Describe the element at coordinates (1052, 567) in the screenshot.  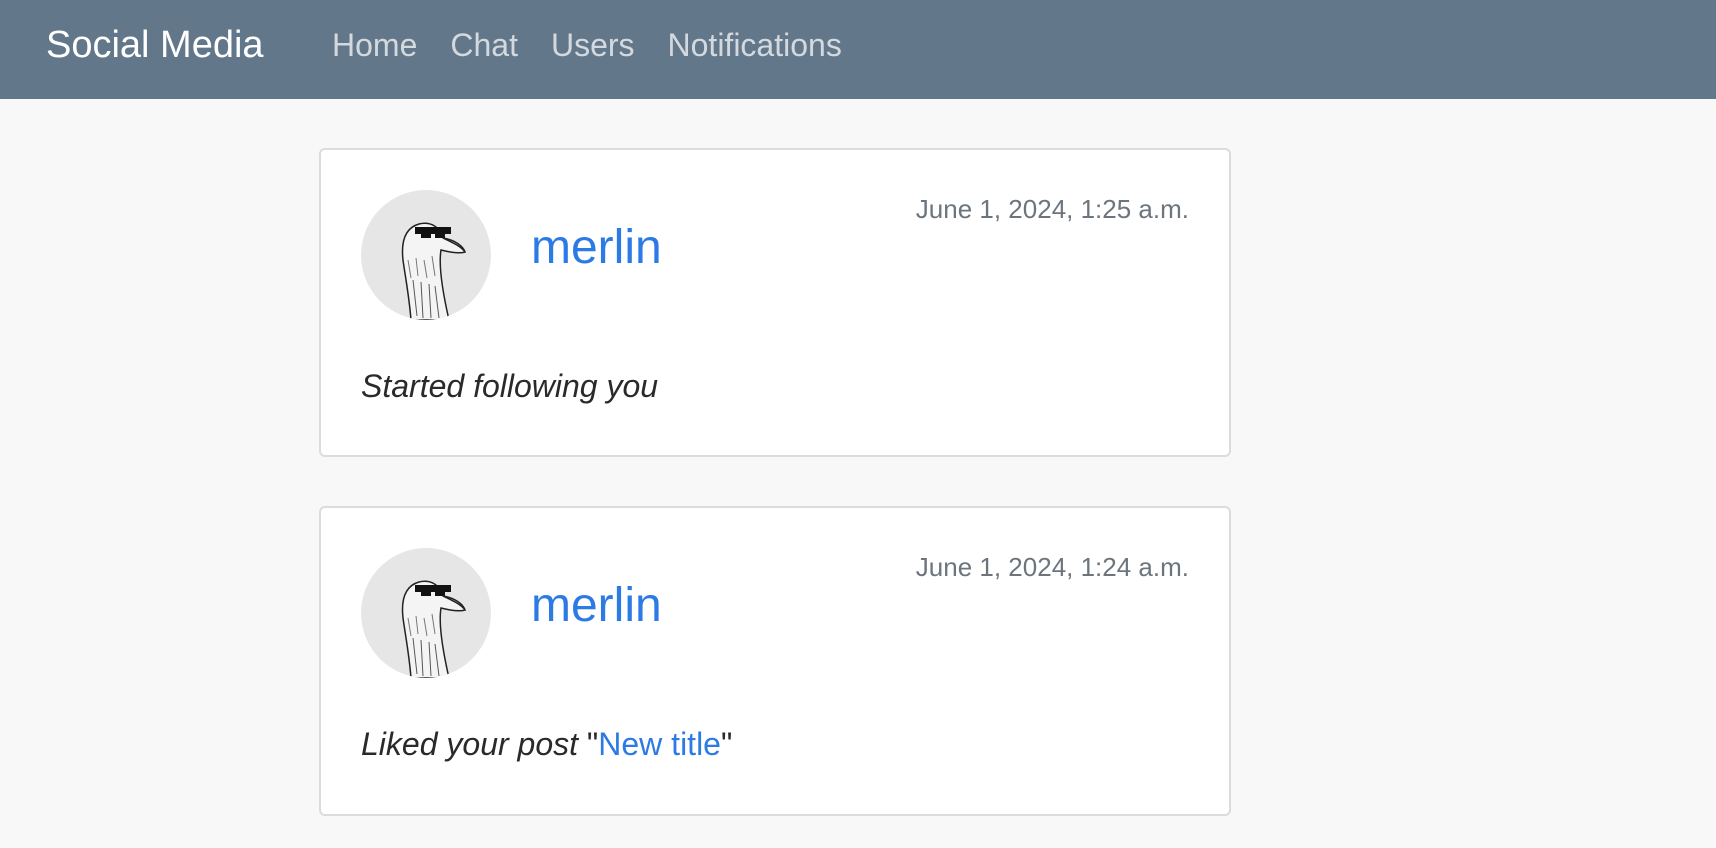
I see `notification-timestamp: June 1, 2024, 1:24 a.m.` at that location.